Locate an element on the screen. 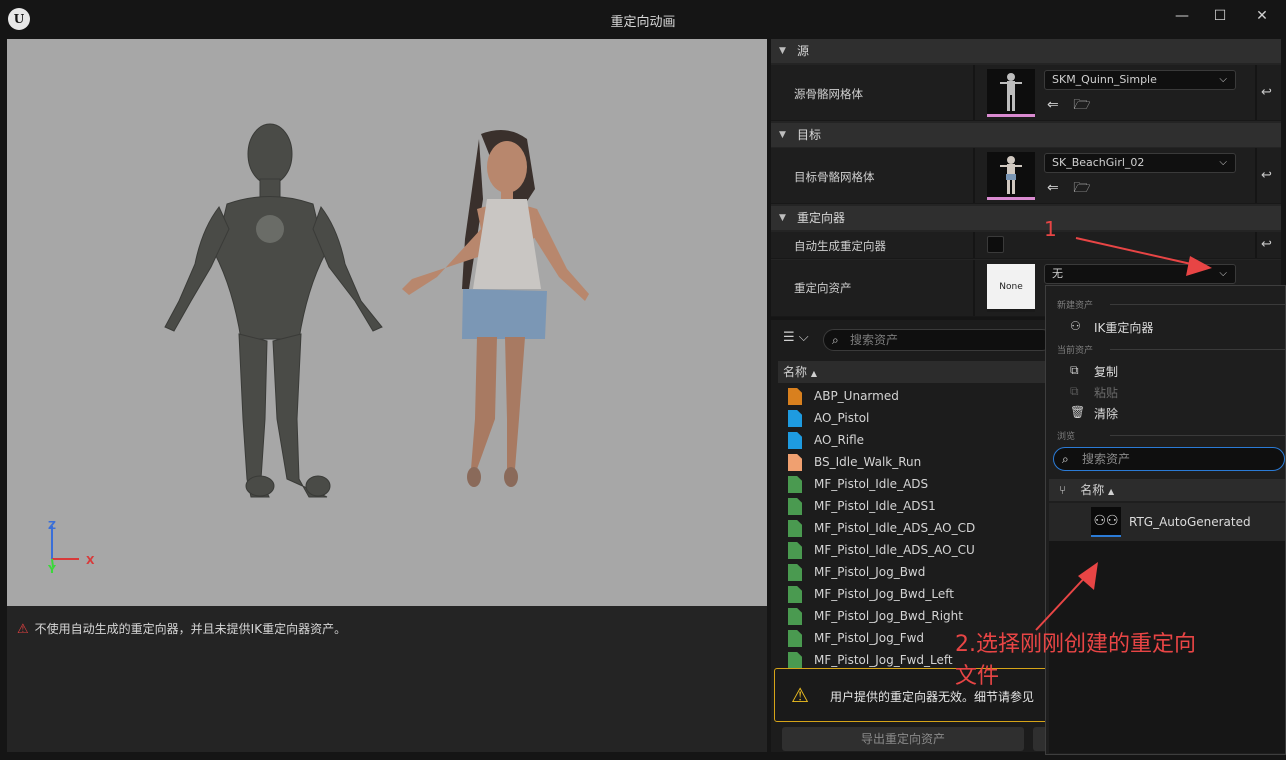 Image resolution: width=1286 pixels, height=760 pixels. asset-name: MF_Pistol_Jog_Bwd is located at coordinates (870, 572).